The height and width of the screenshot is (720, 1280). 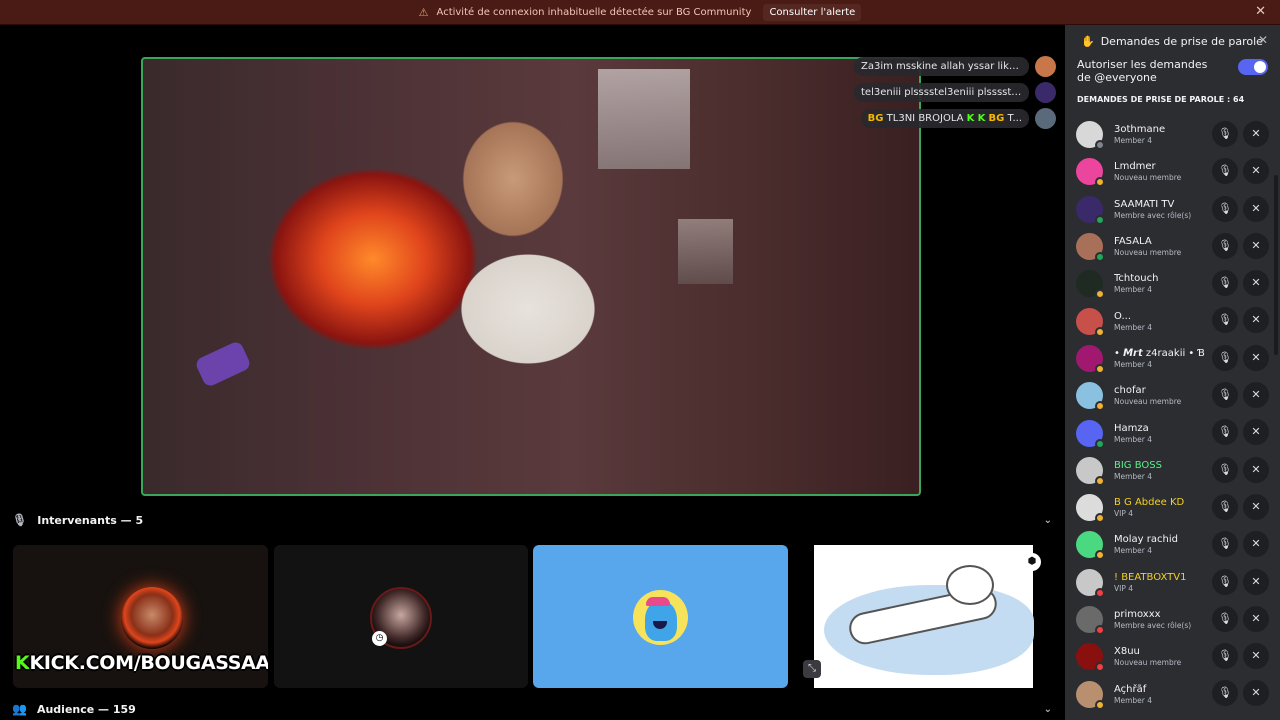 I want to click on request-username: primoxxx, so click(x=1161, y=614).